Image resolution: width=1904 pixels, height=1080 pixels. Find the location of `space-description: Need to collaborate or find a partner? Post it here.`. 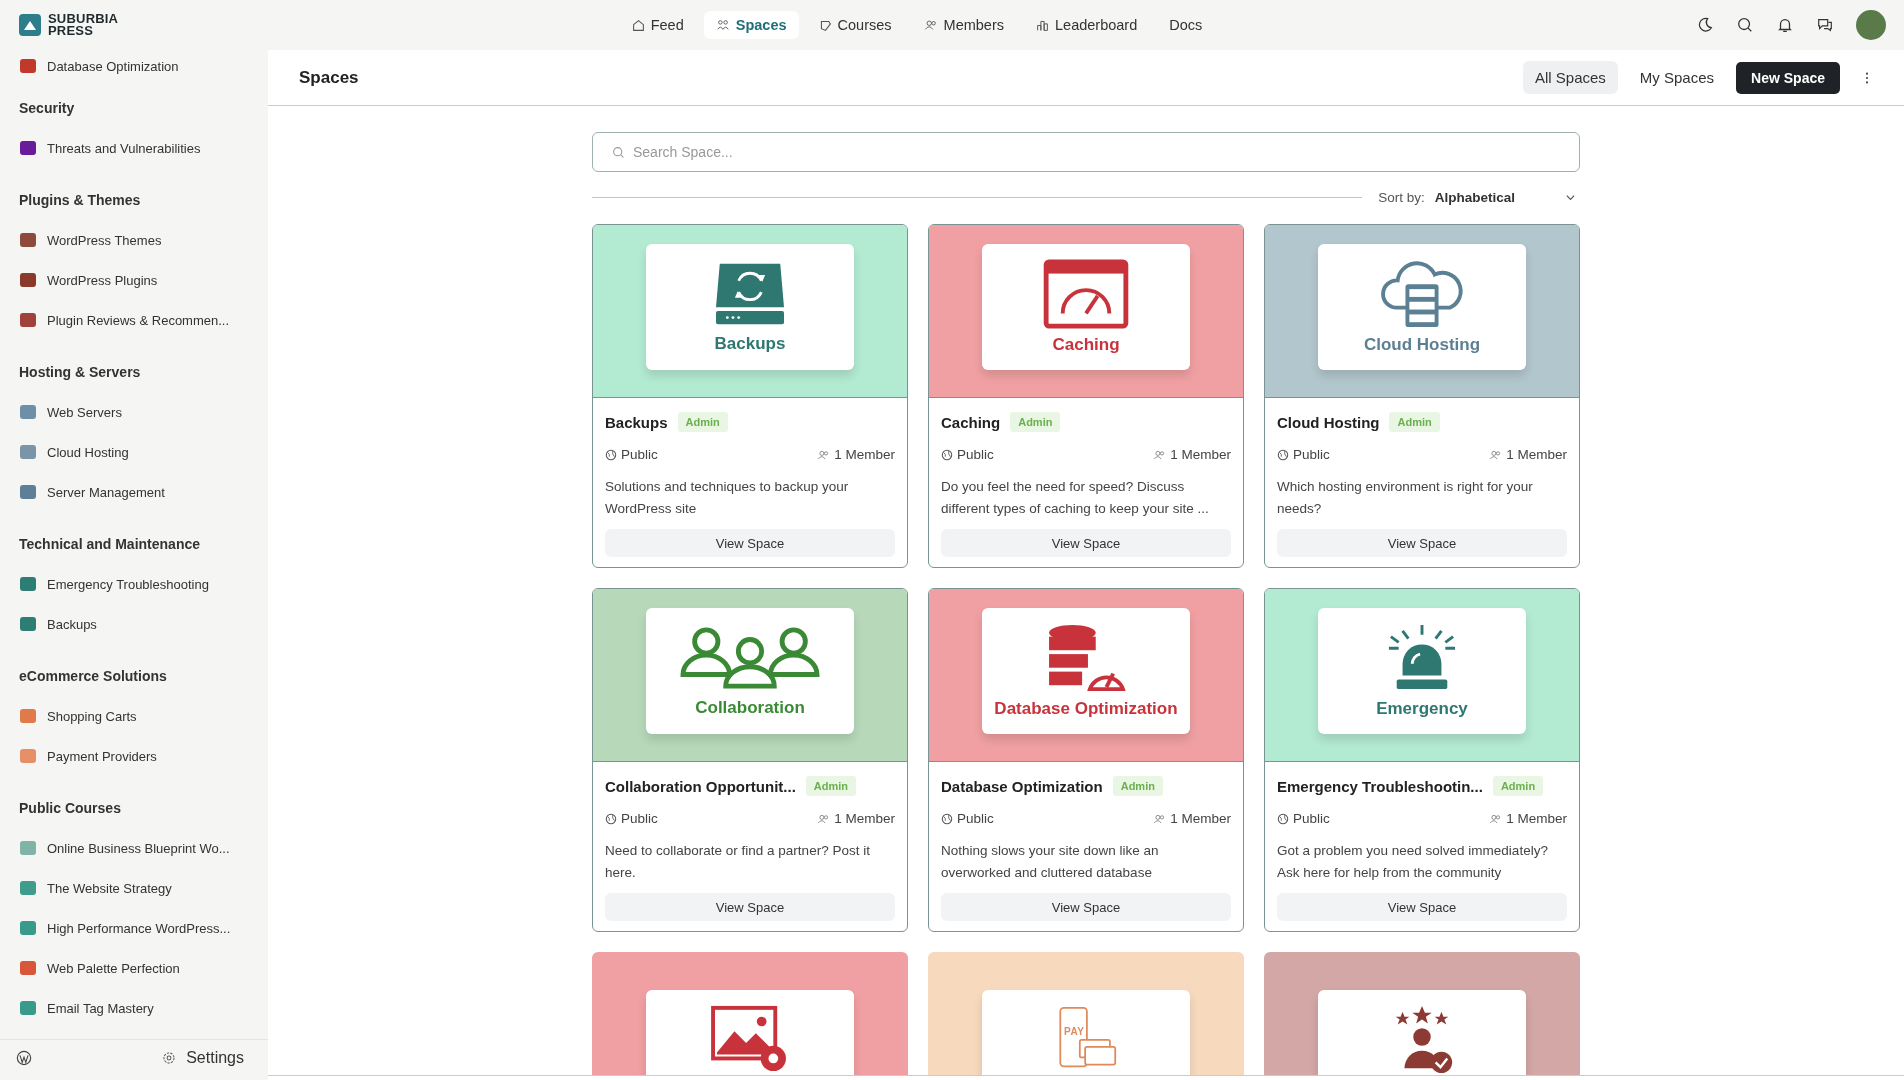

space-description: Need to collaborate or find a partner? Post it here. is located at coordinates (738, 862).